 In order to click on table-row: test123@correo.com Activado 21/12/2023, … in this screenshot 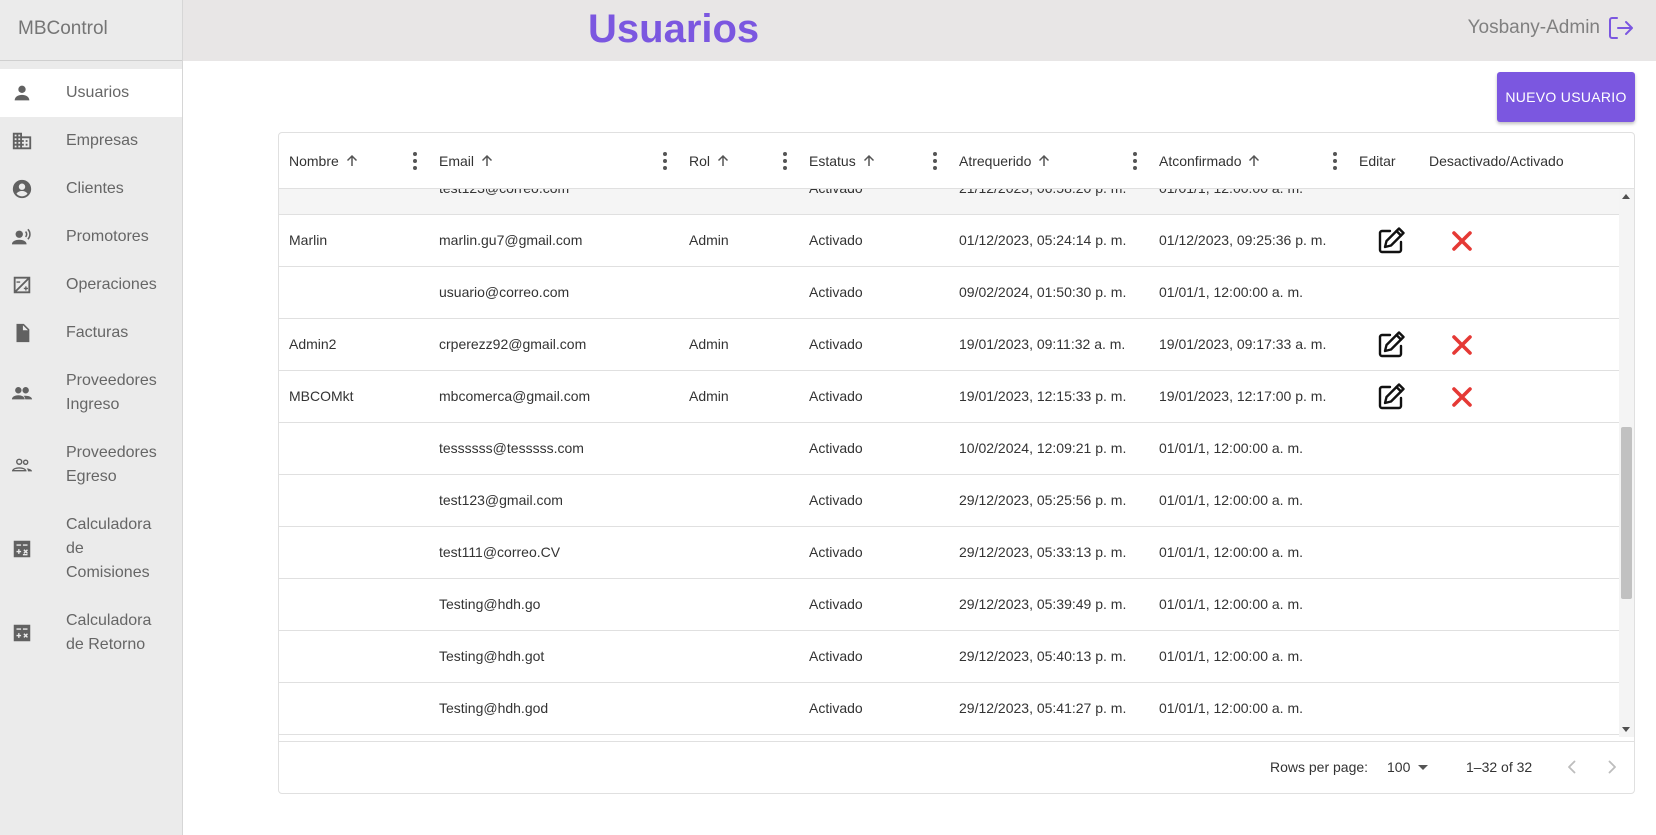, I will do `click(949, 202)`.